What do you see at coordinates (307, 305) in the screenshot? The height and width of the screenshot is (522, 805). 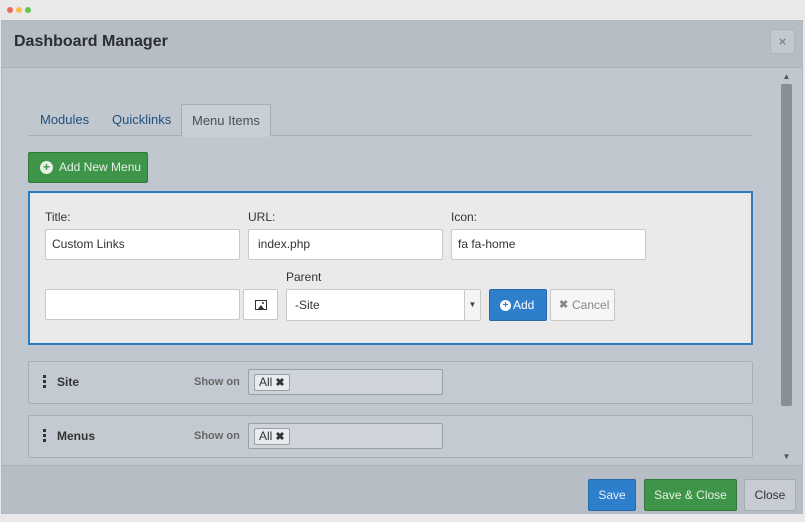 I see `parent-selected-value: -Site` at bounding box center [307, 305].